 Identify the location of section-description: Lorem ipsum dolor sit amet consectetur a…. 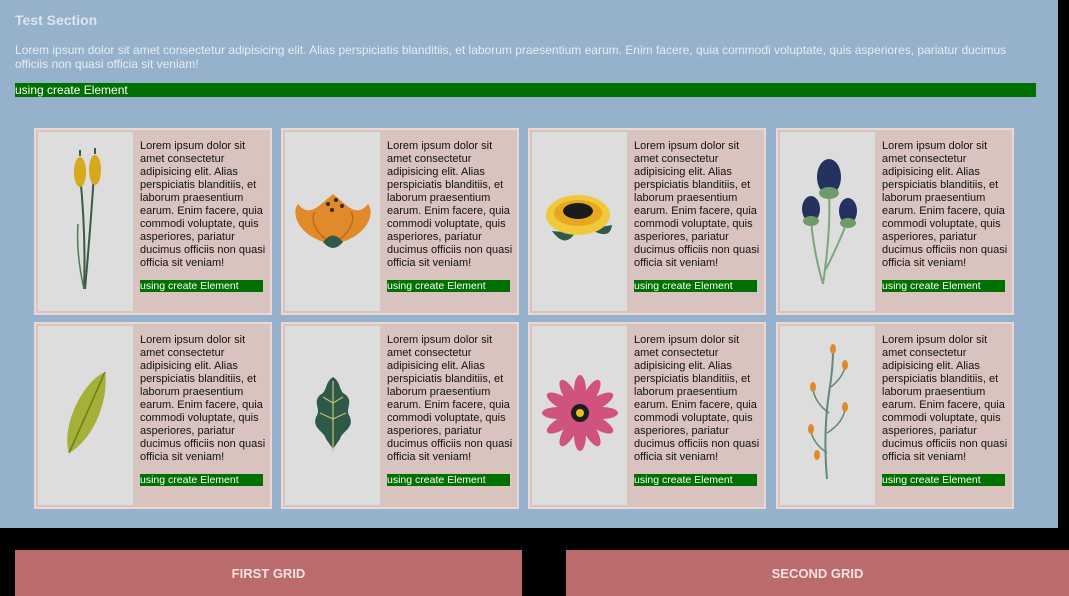
(511, 57).